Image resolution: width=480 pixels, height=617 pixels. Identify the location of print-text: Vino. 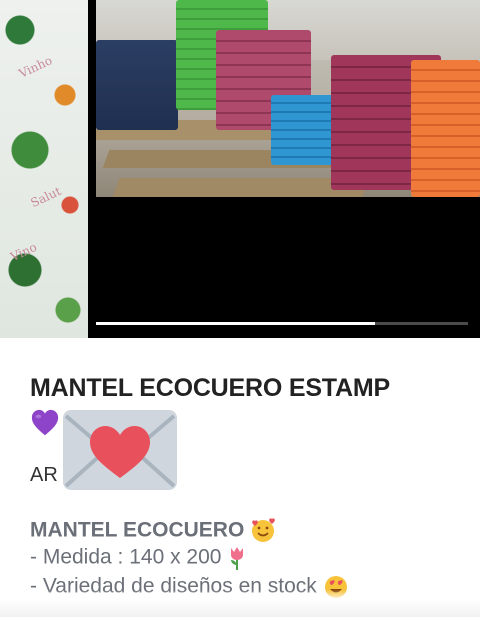
(23, 252).